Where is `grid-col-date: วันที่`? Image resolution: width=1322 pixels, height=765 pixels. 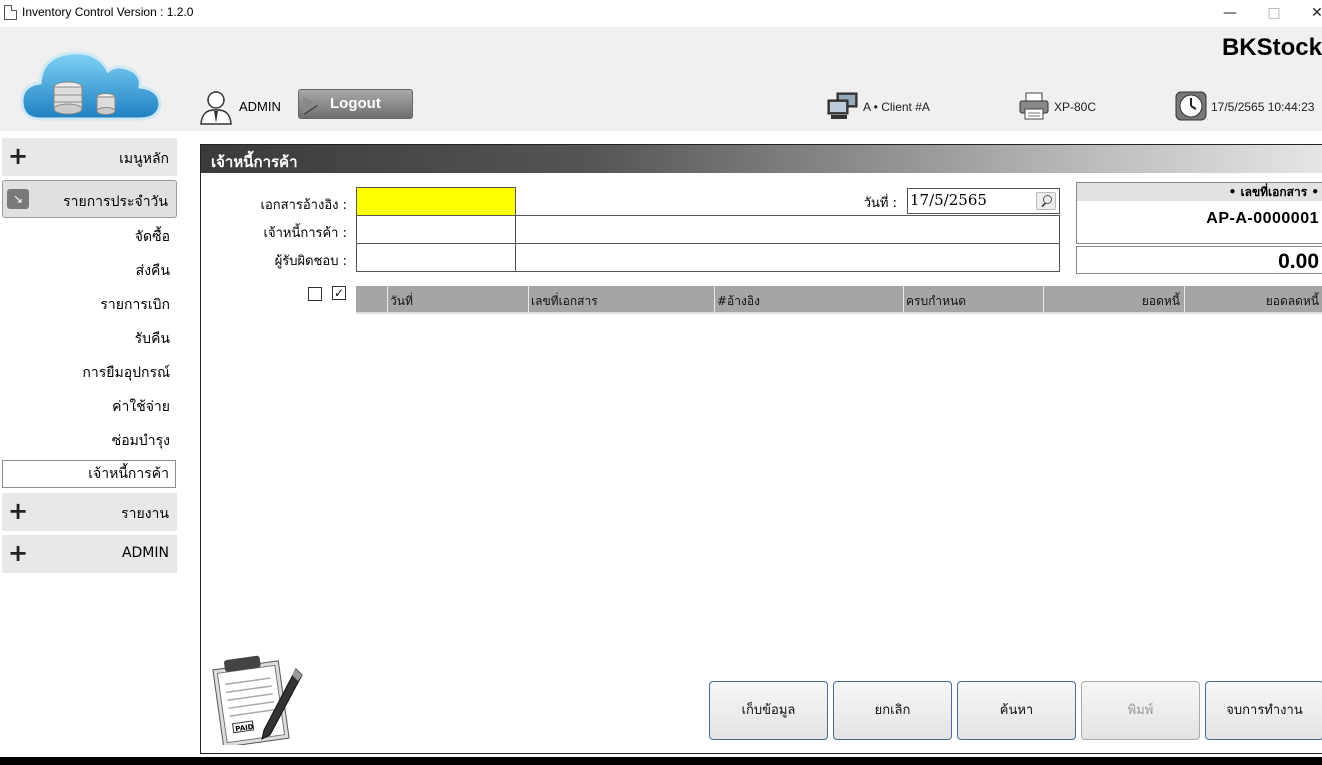 grid-col-date: วันที่ is located at coordinates (457, 300).